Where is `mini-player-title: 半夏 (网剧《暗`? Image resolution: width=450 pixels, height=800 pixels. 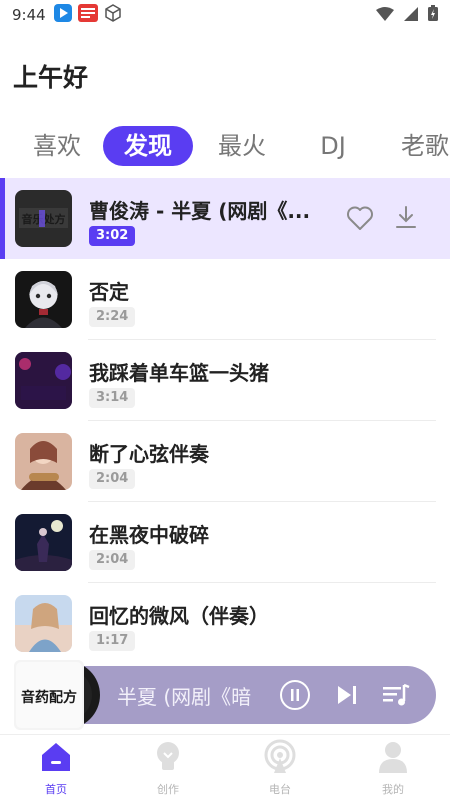
mini-player-title: 半夏 (网剧《暗 is located at coordinates (184, 697).